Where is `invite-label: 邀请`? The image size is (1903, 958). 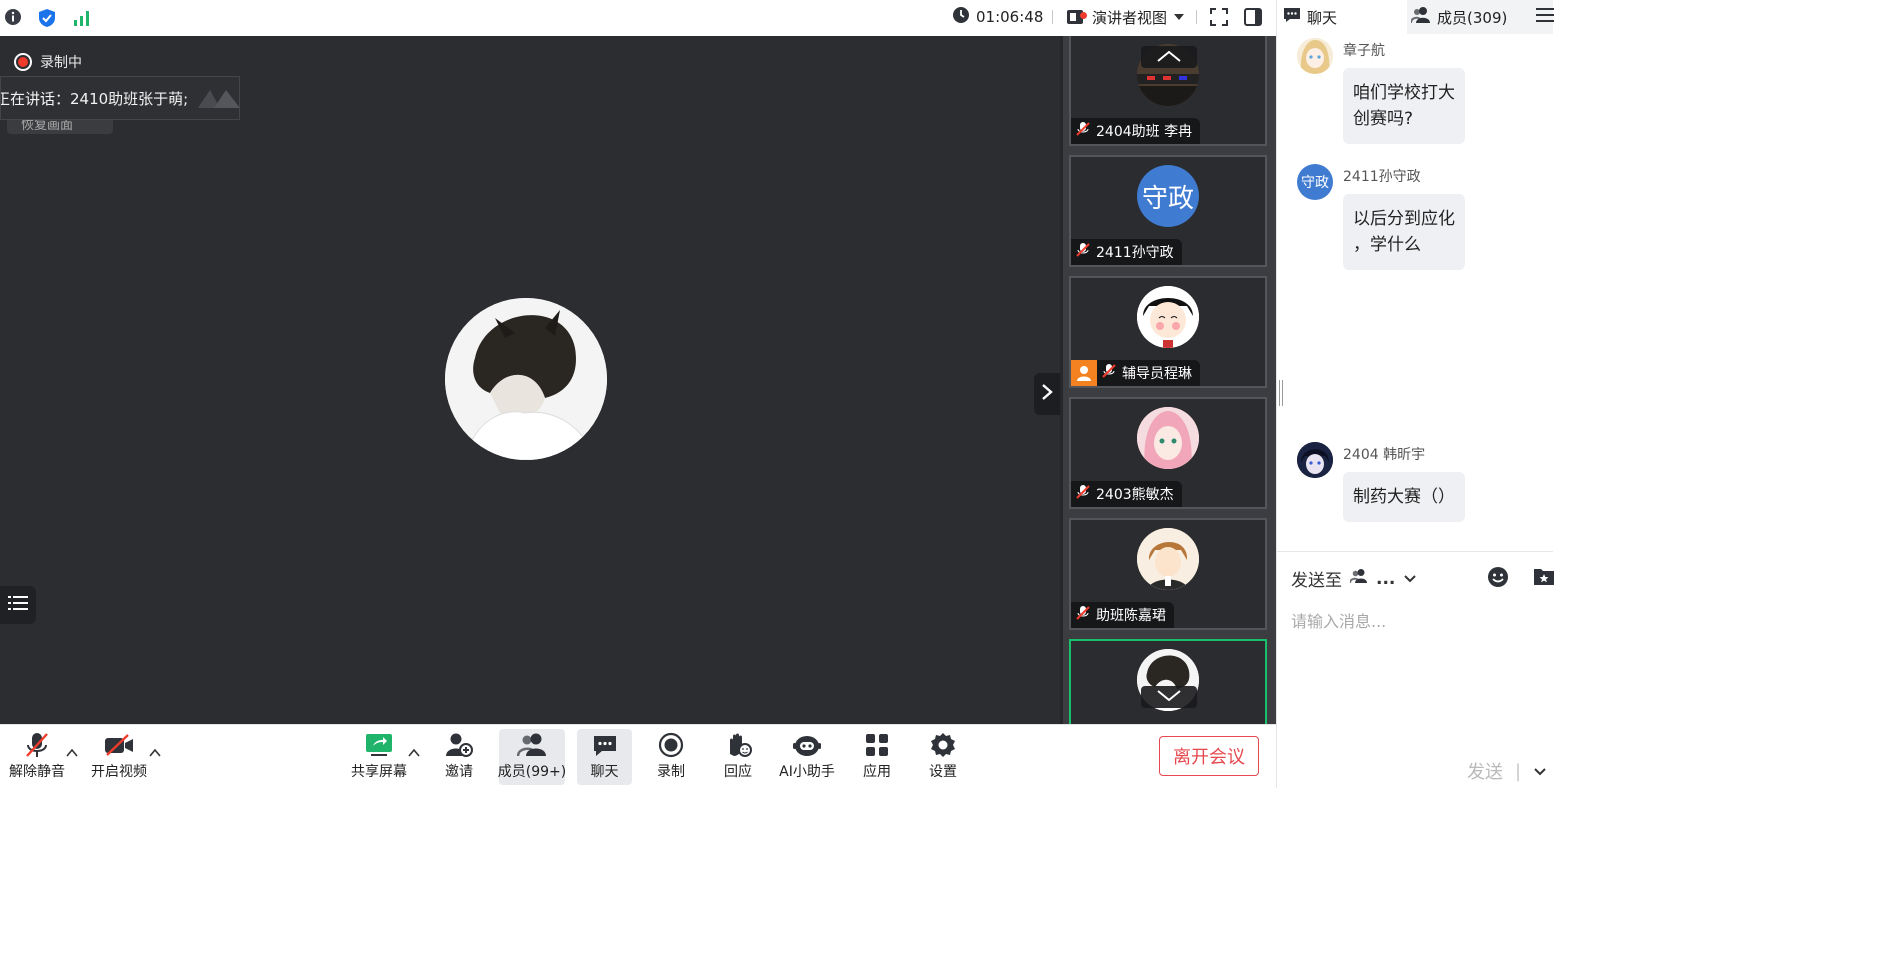 invite-label: 邀请 is located at coordinates (459, 772).